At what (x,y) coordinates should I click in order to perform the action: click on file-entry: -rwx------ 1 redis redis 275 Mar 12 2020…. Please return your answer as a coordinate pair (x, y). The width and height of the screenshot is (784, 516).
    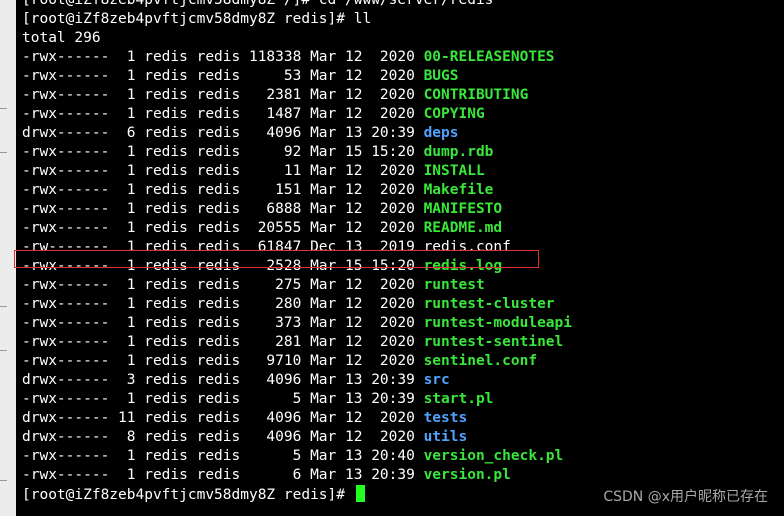
    Looking at the image, I should click on (403, 285).